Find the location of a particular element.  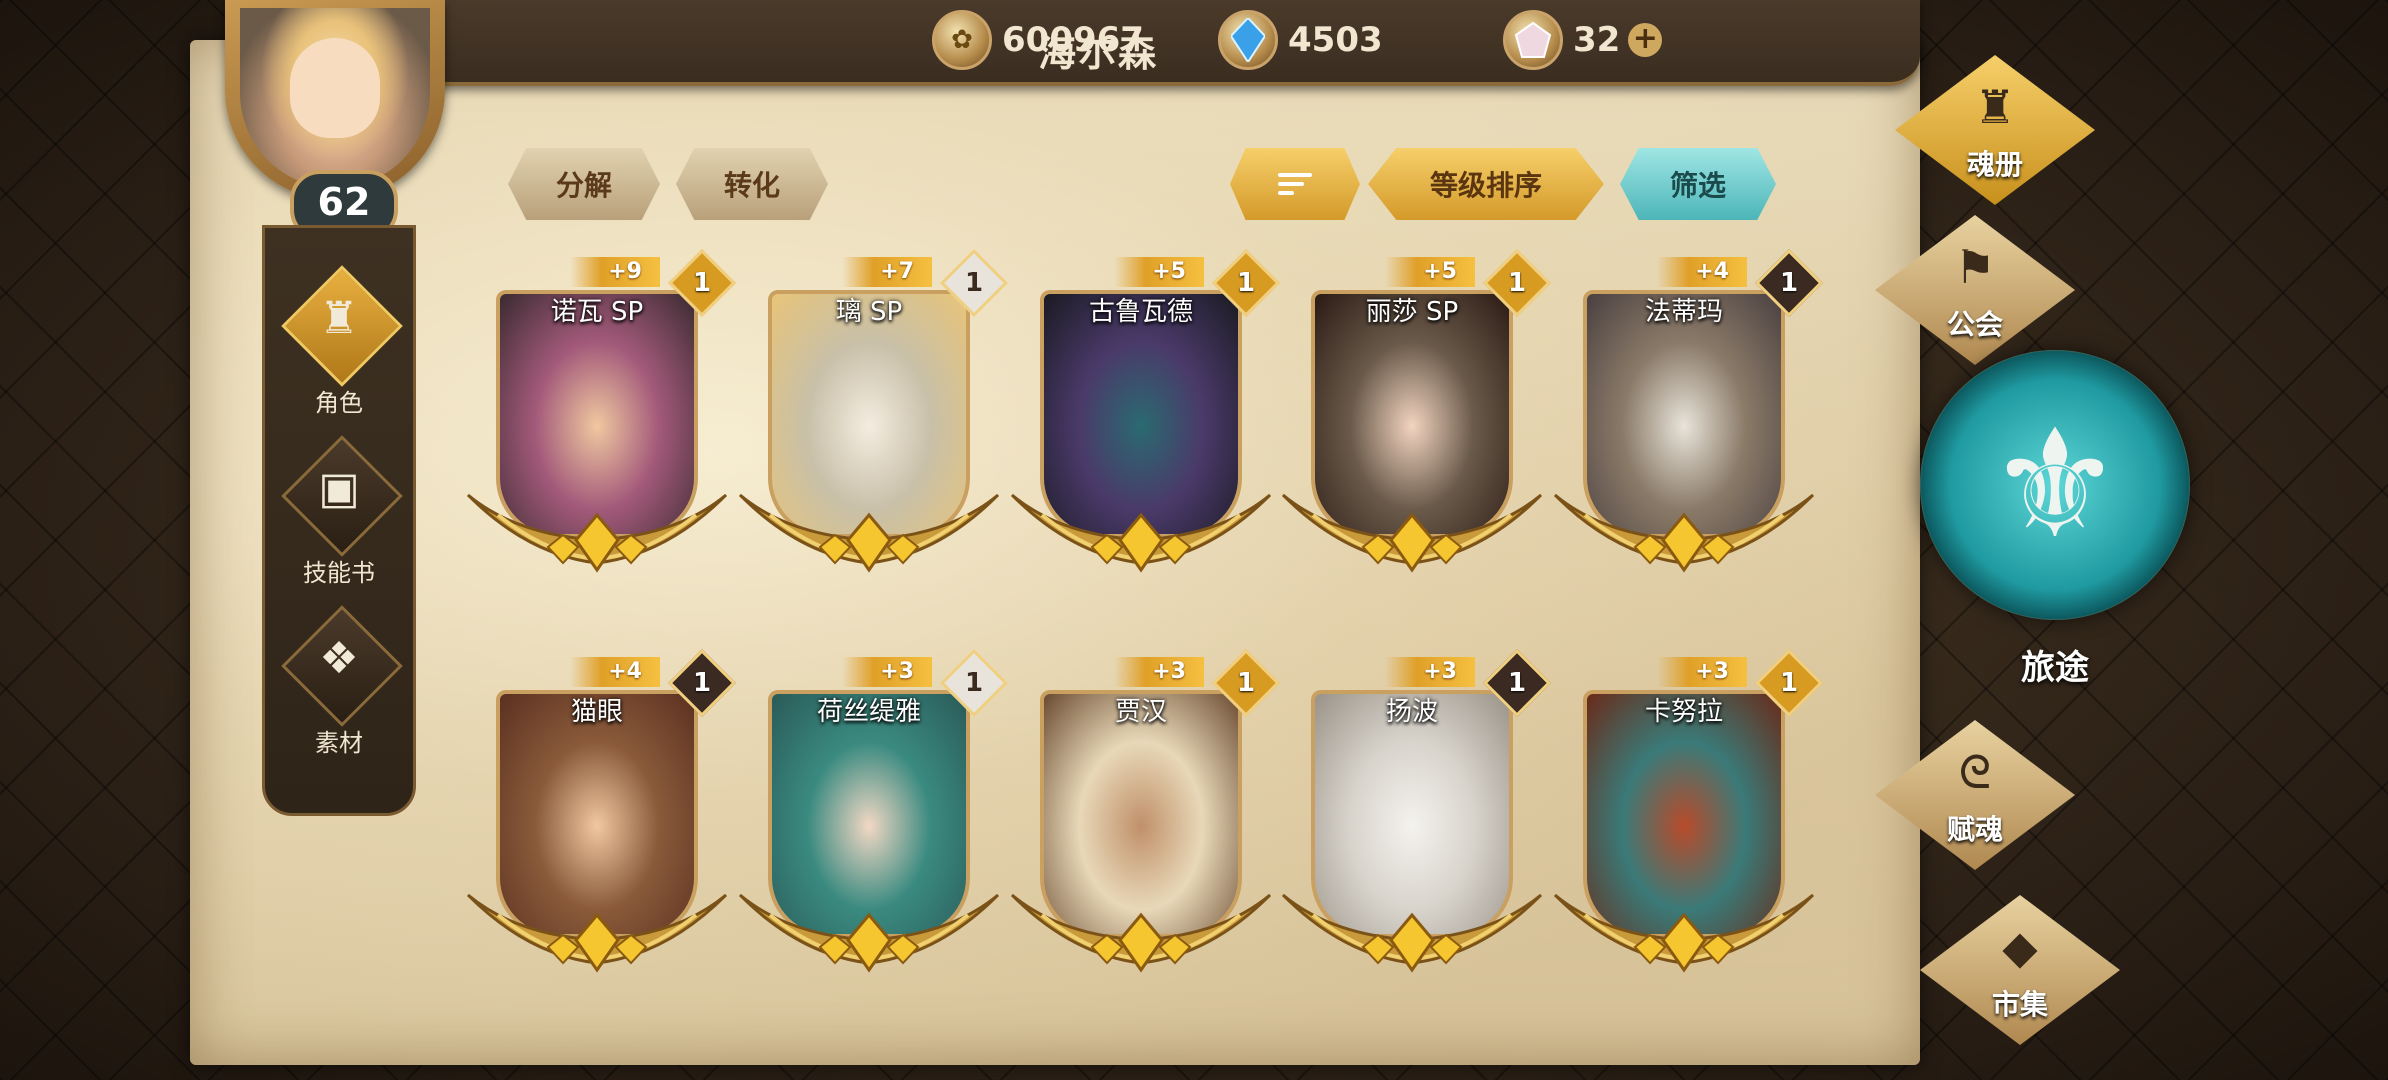

gem-value: 32 is located at coordinates (1597, 40).